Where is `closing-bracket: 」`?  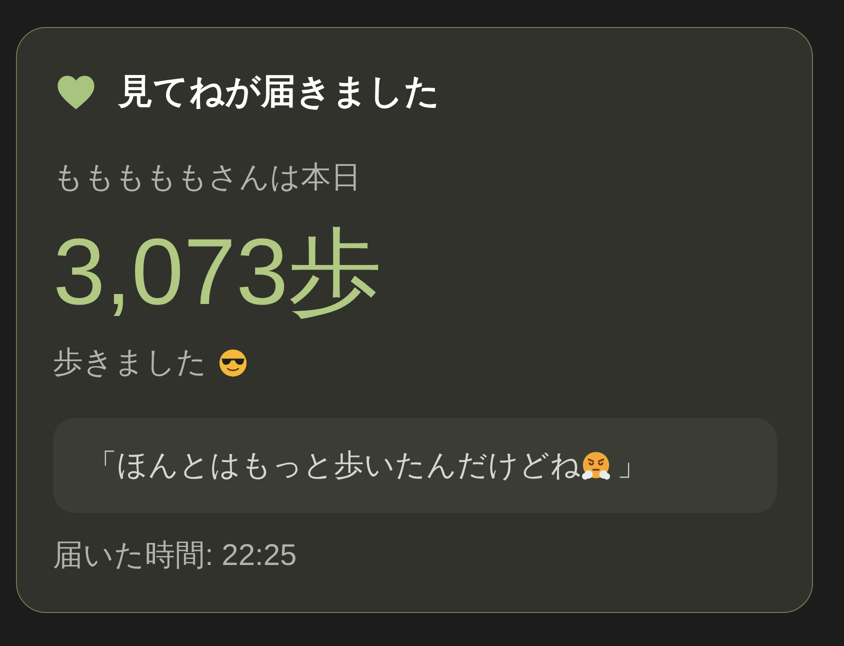 closing-bracket: 」 is located at coordinates (632, 466).